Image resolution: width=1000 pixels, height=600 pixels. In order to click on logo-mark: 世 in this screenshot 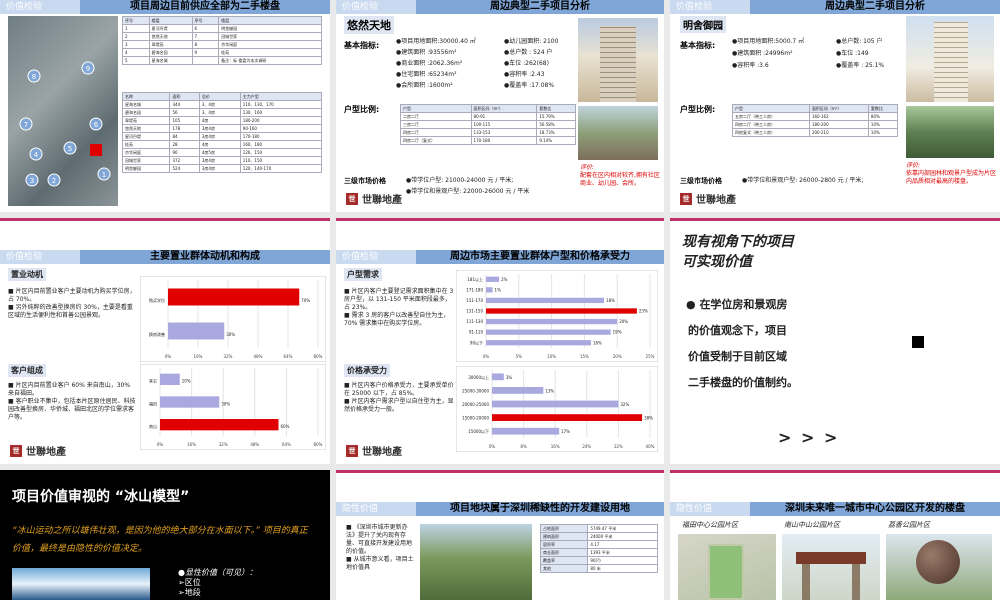, I will do `click(16, 450)`.